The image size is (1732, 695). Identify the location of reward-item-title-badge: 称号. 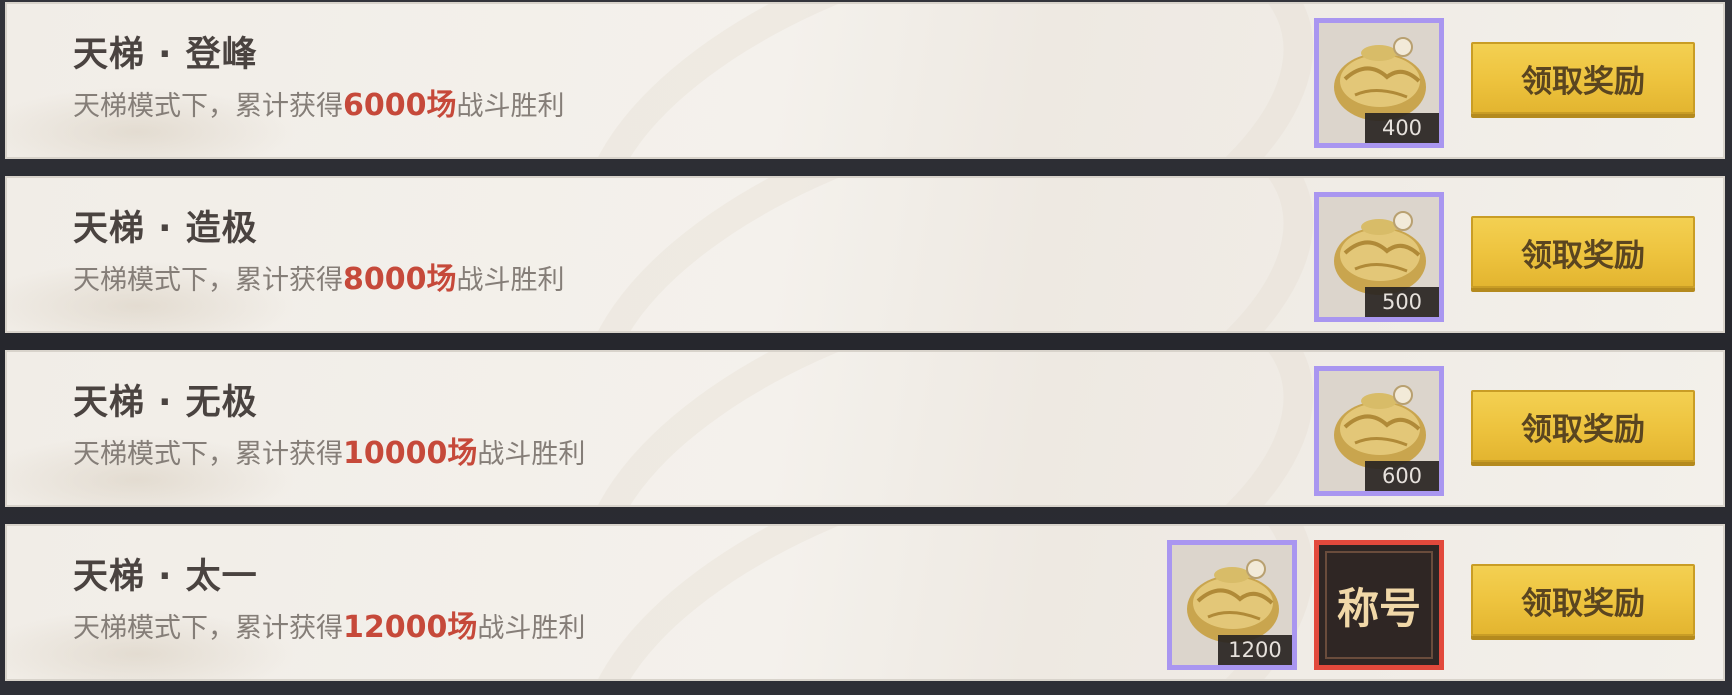
(1379, 605).